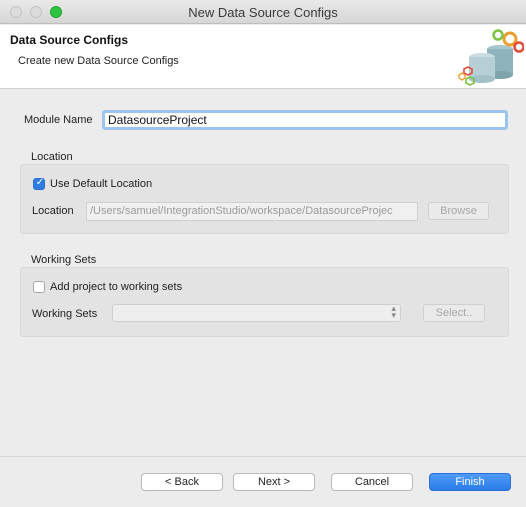 This screenshot has width=526, height=507. I want to click on location-section-title: Location, so click(52, 157).